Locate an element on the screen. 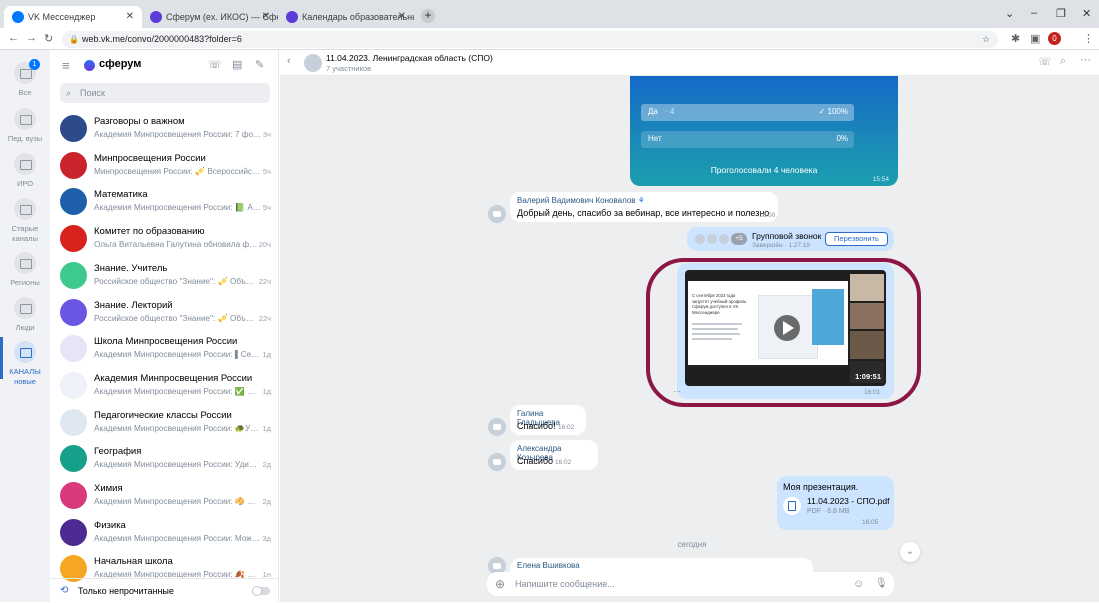 The image size is (1099, 603). more-icon: ⋯ is located at coordinates (1085, 59).